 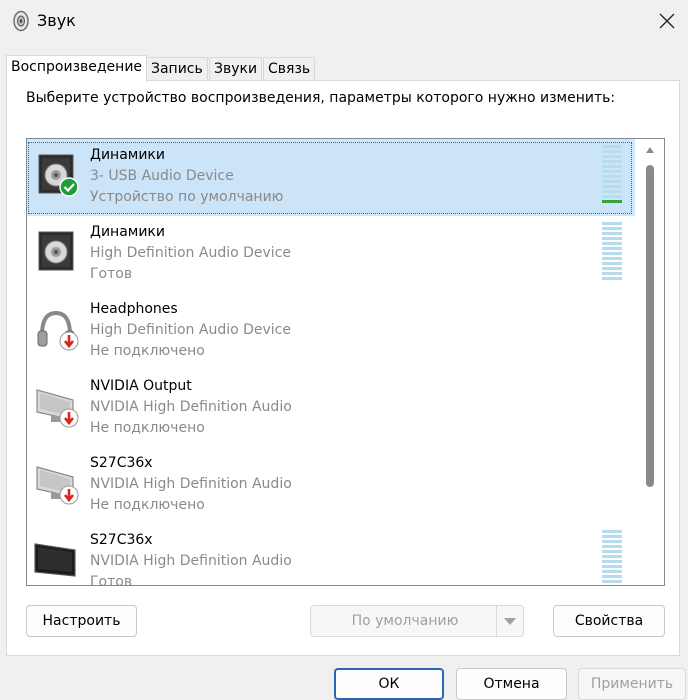 What do you see at coordinates (69, 187) in the screenshot?
I see `default-check-icon` at bounding box center [69, 187].